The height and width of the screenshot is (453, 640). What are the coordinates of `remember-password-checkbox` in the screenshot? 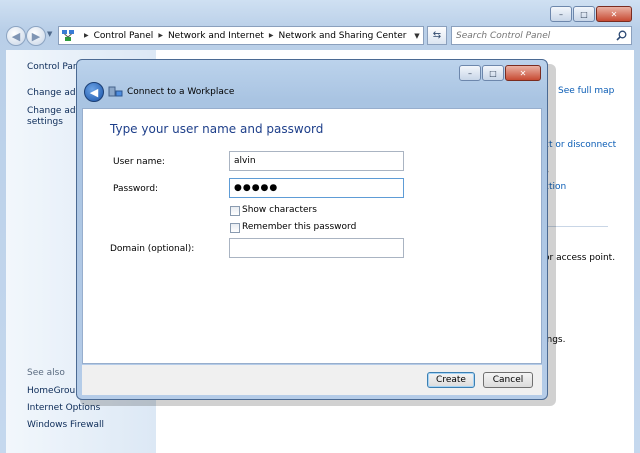 It's located at (235, 228).